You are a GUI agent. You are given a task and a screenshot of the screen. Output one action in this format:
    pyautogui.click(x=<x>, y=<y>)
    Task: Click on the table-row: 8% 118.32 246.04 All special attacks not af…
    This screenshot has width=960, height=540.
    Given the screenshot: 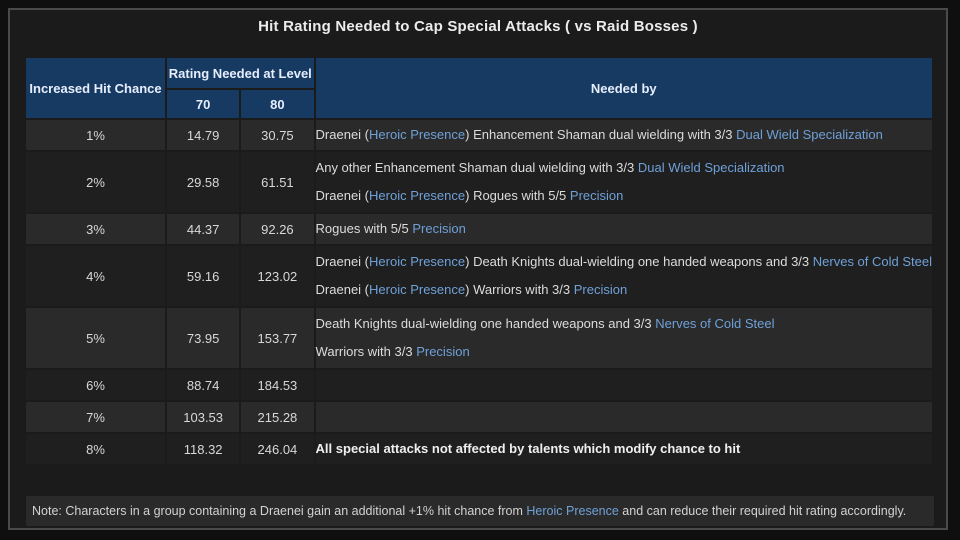 What is the action you would take?
    pyautogui.click(x=479, y=449)
    